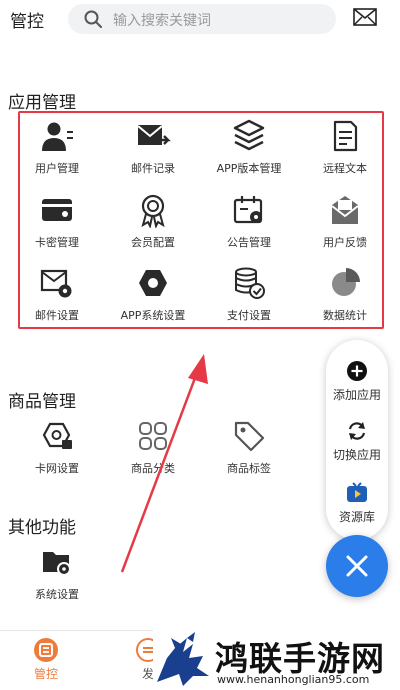 This screenshot has height=690, width=400. Describe the element at coordinates (57, 450) in the screenshot. I see `goods-item-card-network: 卡网设置` at that location.